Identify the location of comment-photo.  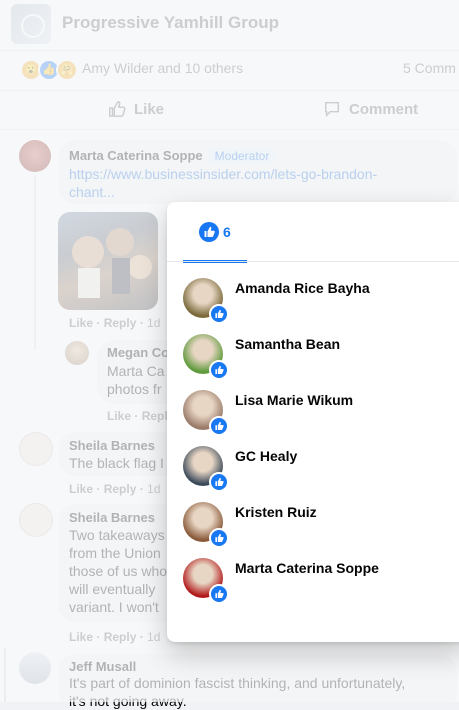
(108, 261).